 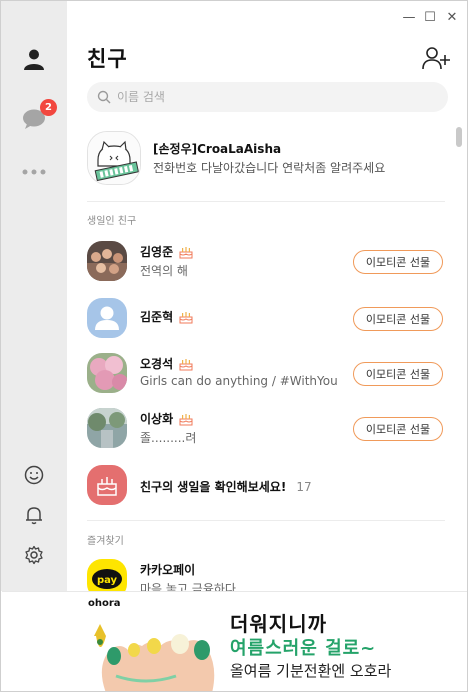 I want to click on favorites-section-label: 즐겨찾기, so click(x=105, y=541).